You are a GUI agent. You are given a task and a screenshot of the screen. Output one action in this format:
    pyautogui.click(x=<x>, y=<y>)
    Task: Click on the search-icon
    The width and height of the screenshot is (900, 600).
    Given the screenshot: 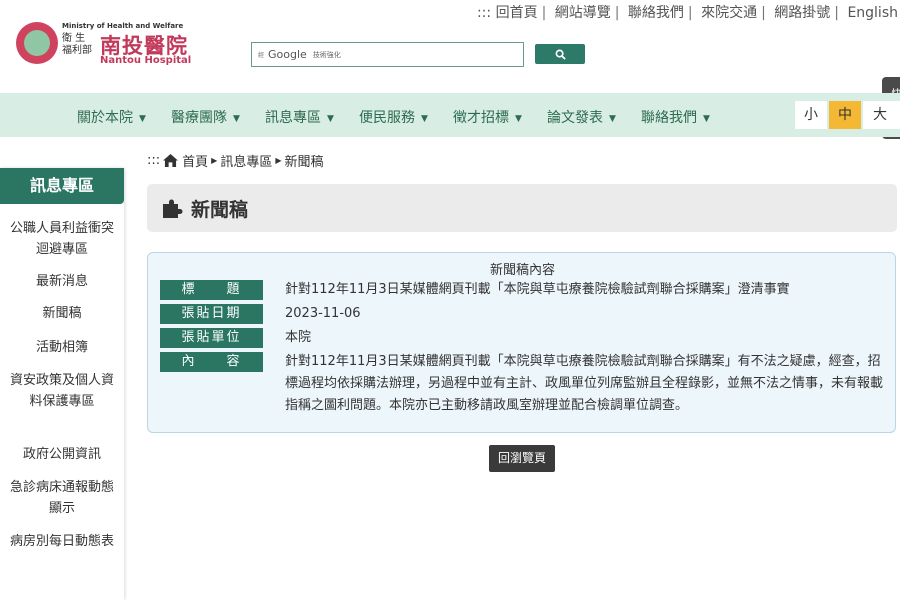 What is the action you would take?
    pyautogui.click(x=560, y=54)
    